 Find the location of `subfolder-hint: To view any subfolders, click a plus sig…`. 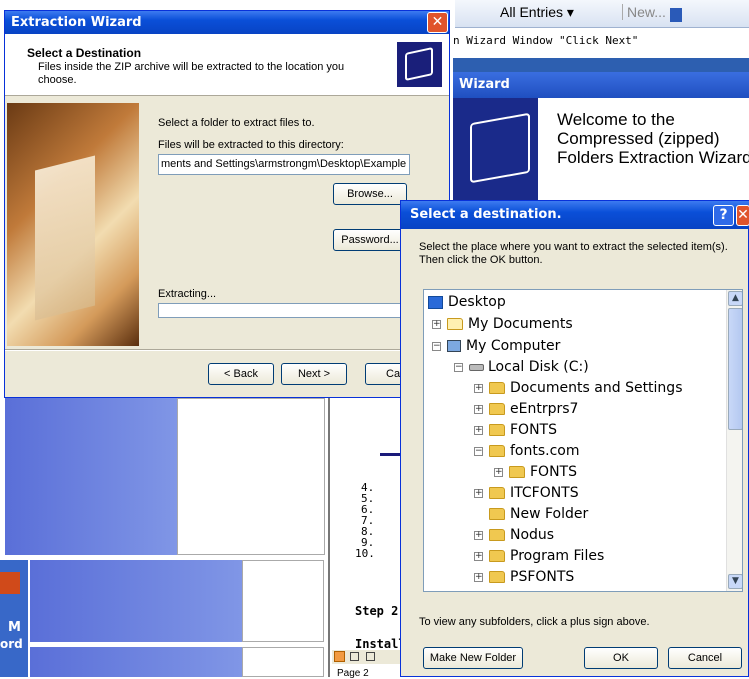

subfolder-hint: To view any subfolders, click a plus sig… is located at coordinates (534, 622).